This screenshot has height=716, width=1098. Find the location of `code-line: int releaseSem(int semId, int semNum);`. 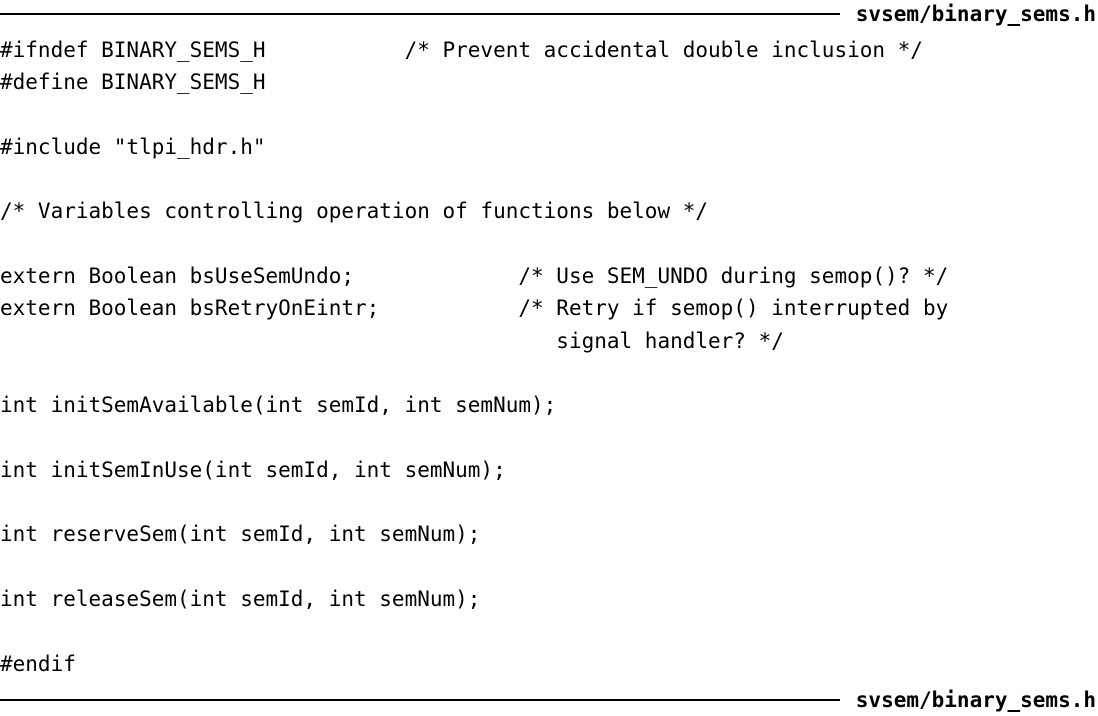

code-line: int releaseSem(int semId, int semNum); is located at coordinates (240, 599).